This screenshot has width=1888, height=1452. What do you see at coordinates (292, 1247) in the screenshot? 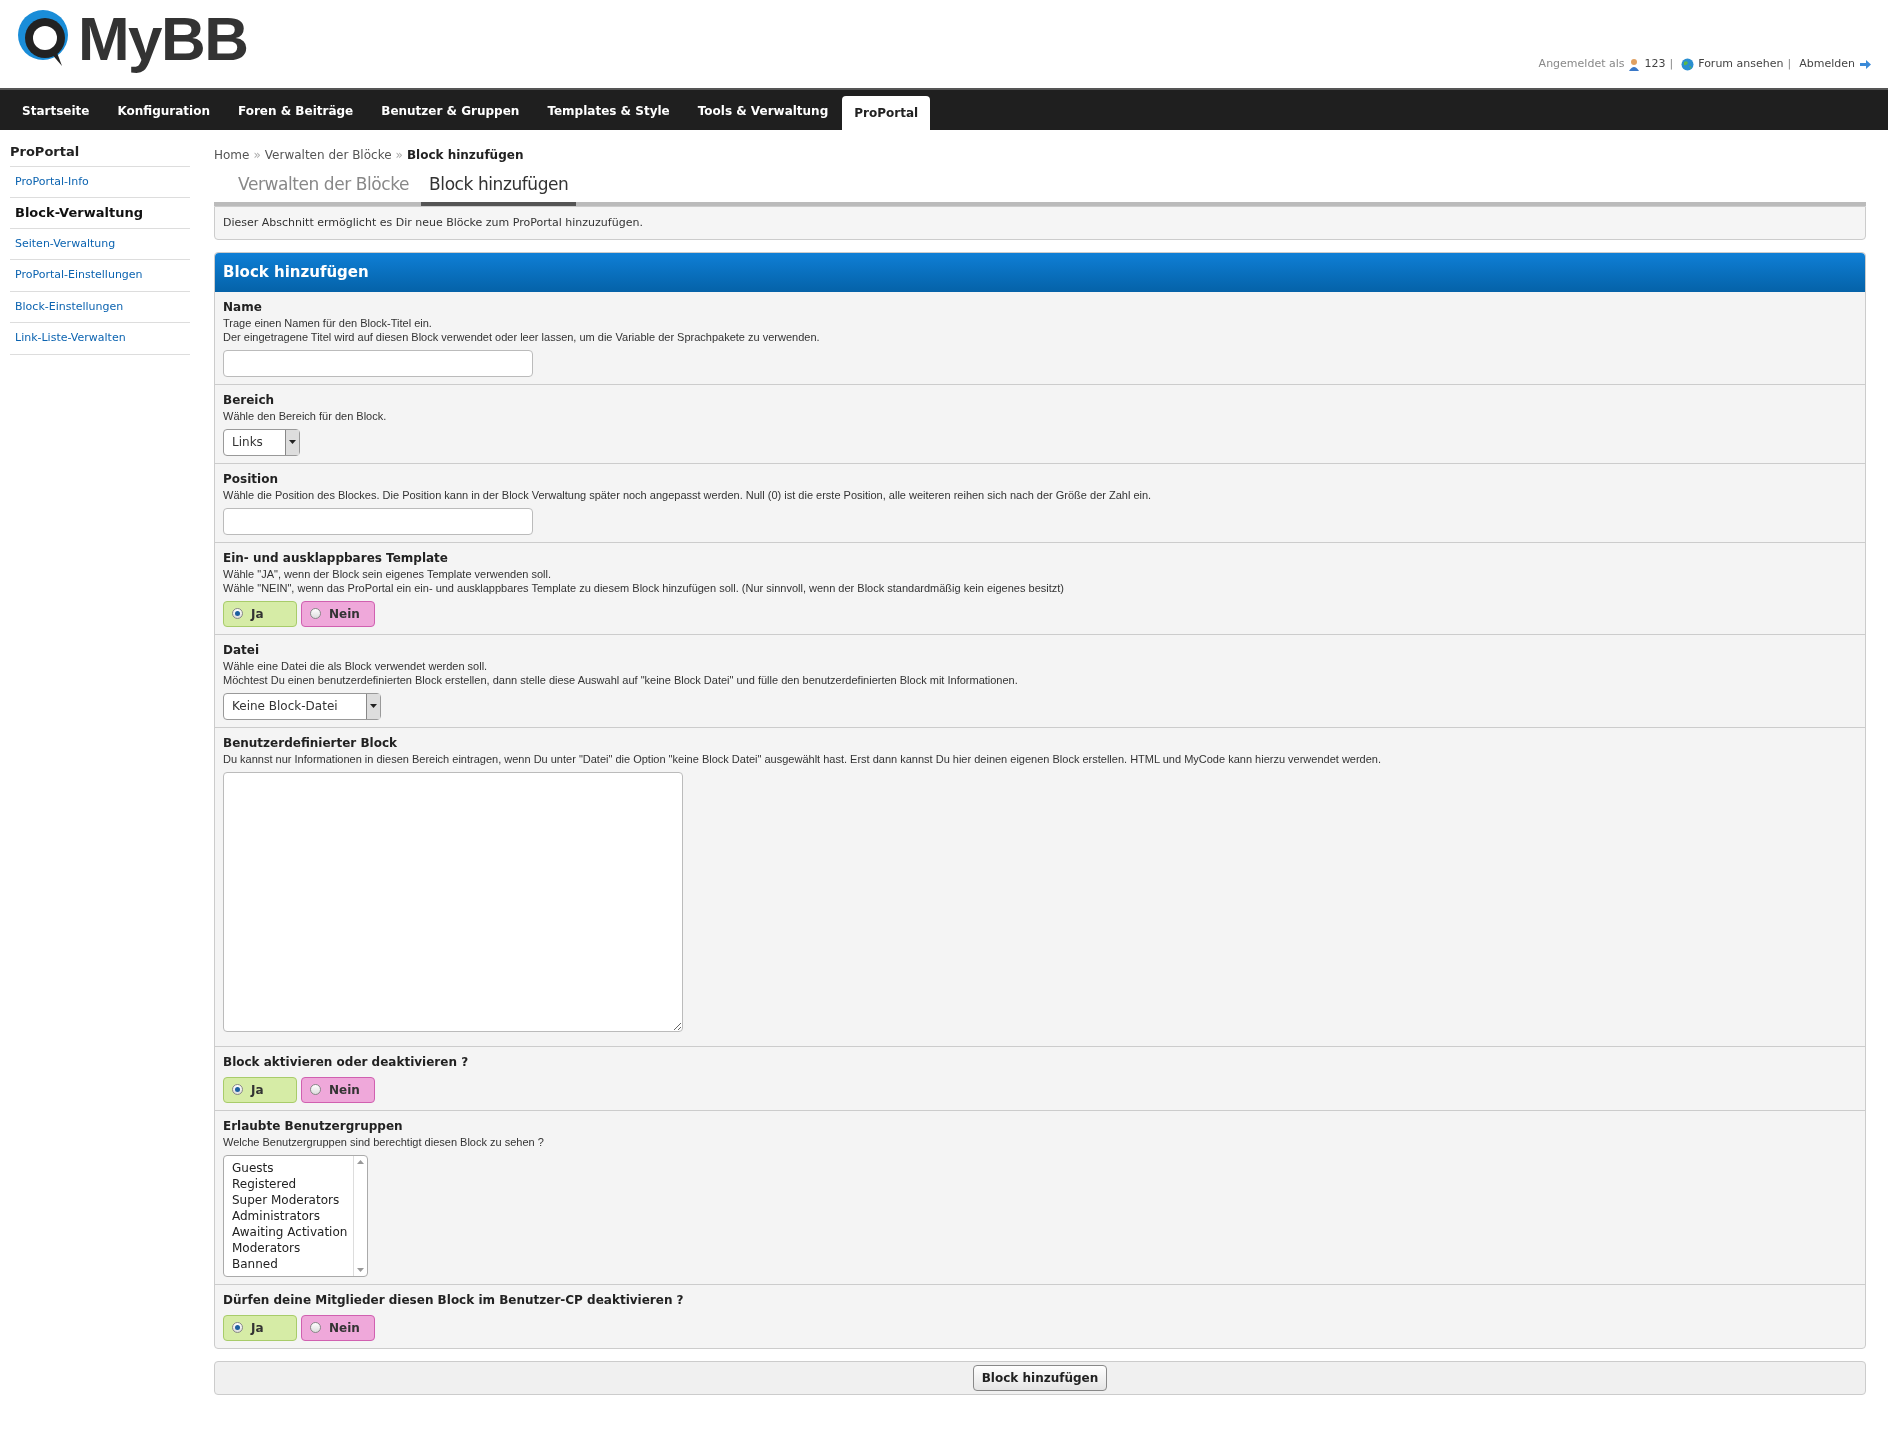
I see `list-option: Moderators` at bounding box center [292, 1247].